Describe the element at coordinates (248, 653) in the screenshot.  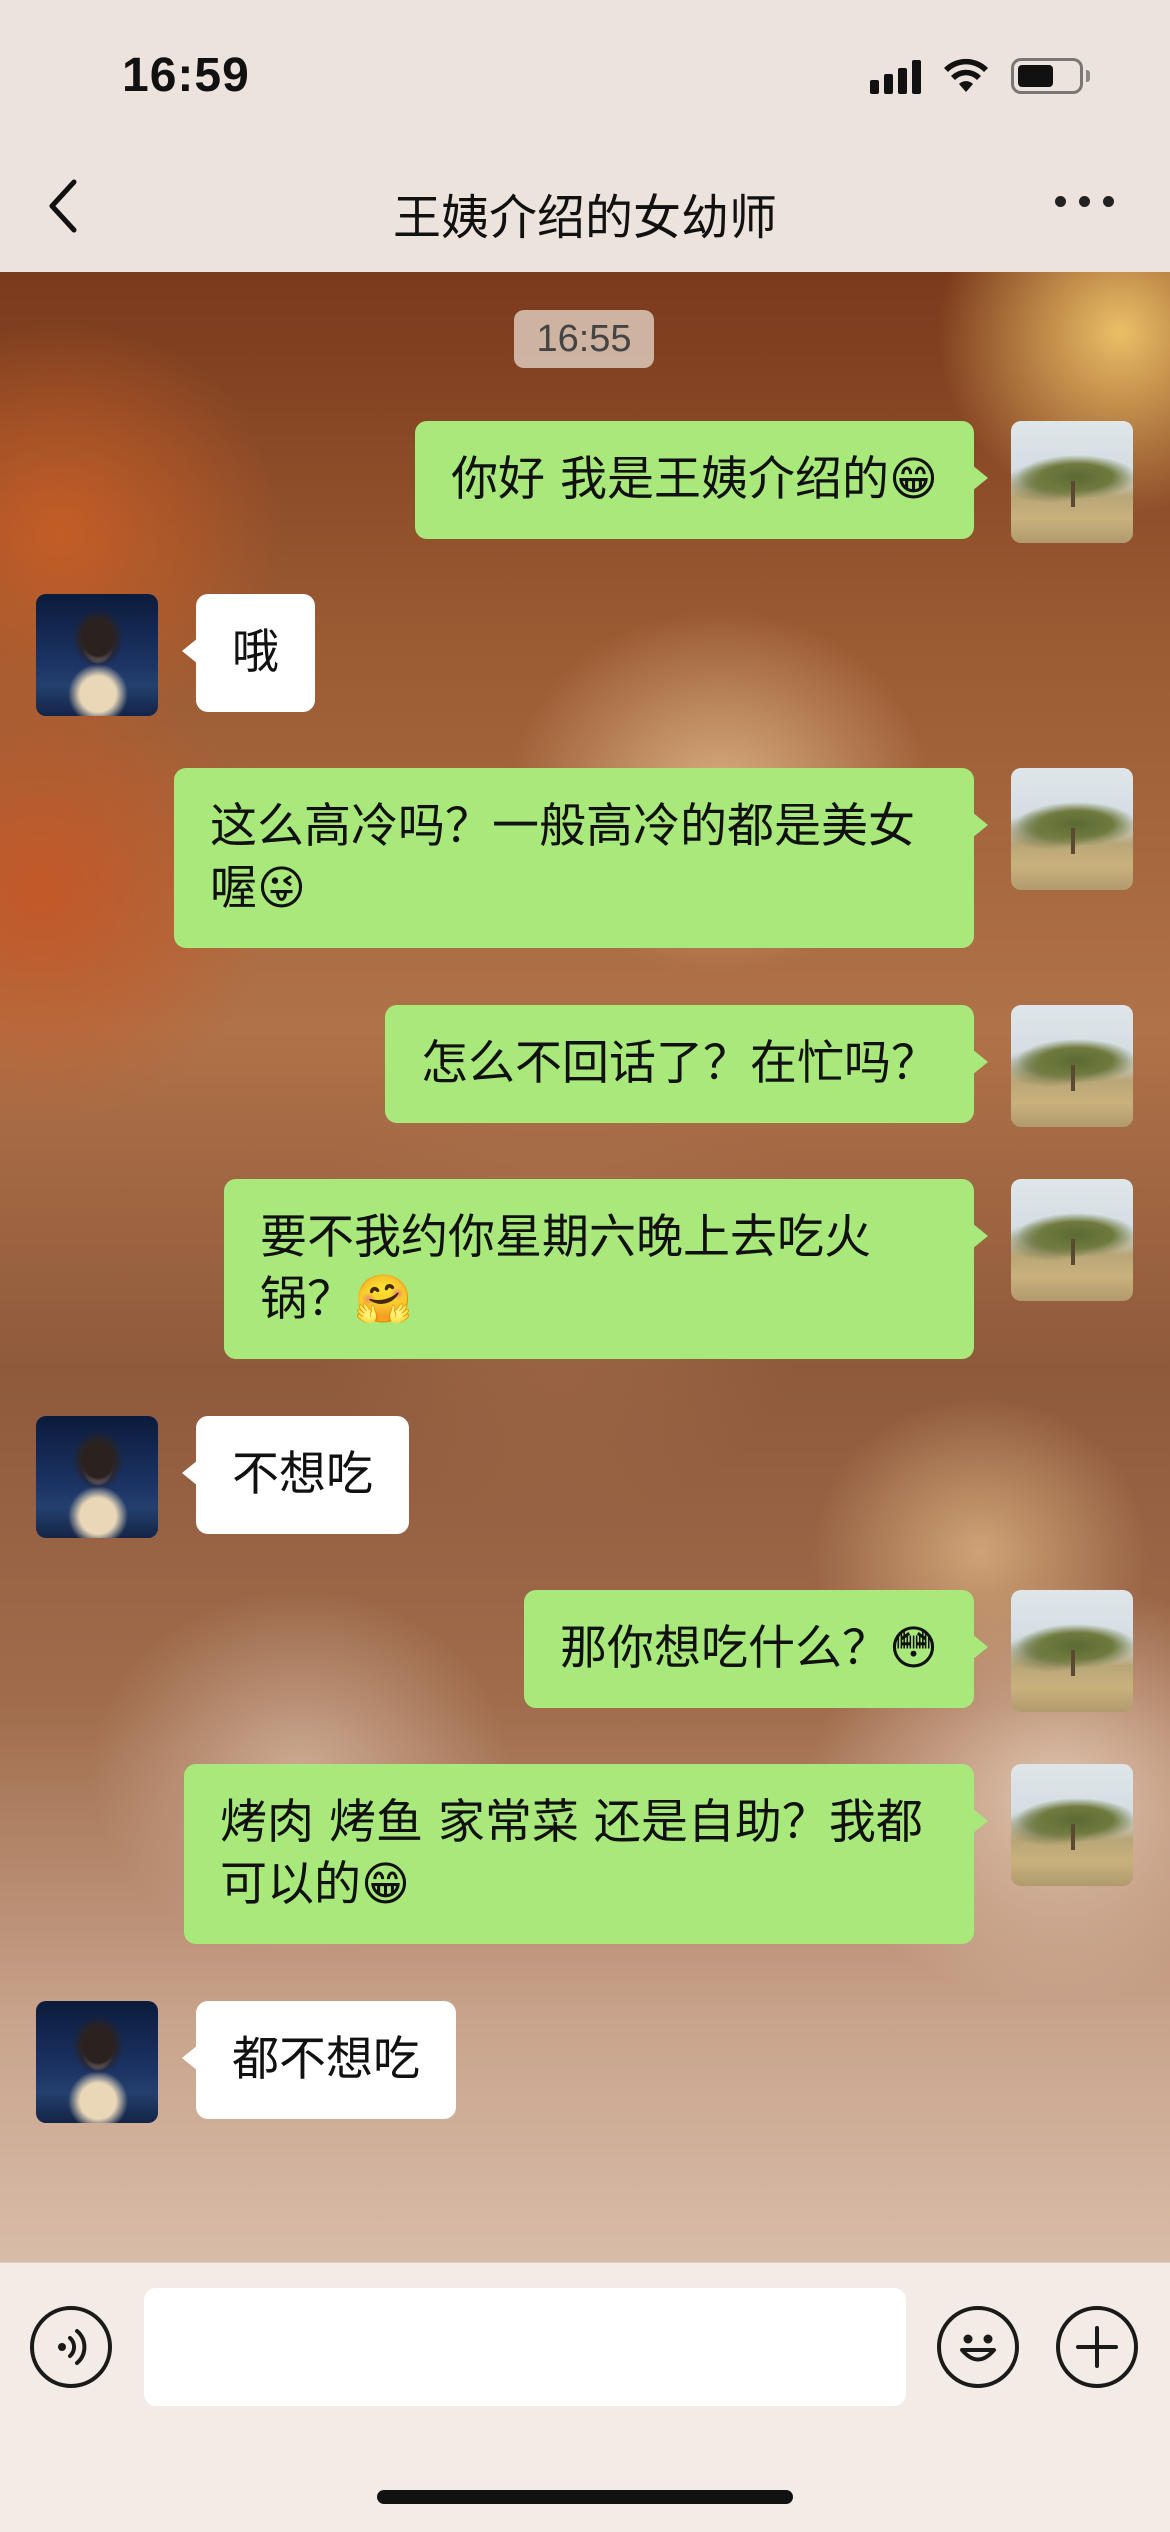
I see `message-bubble-theirs: 哦` at that location.